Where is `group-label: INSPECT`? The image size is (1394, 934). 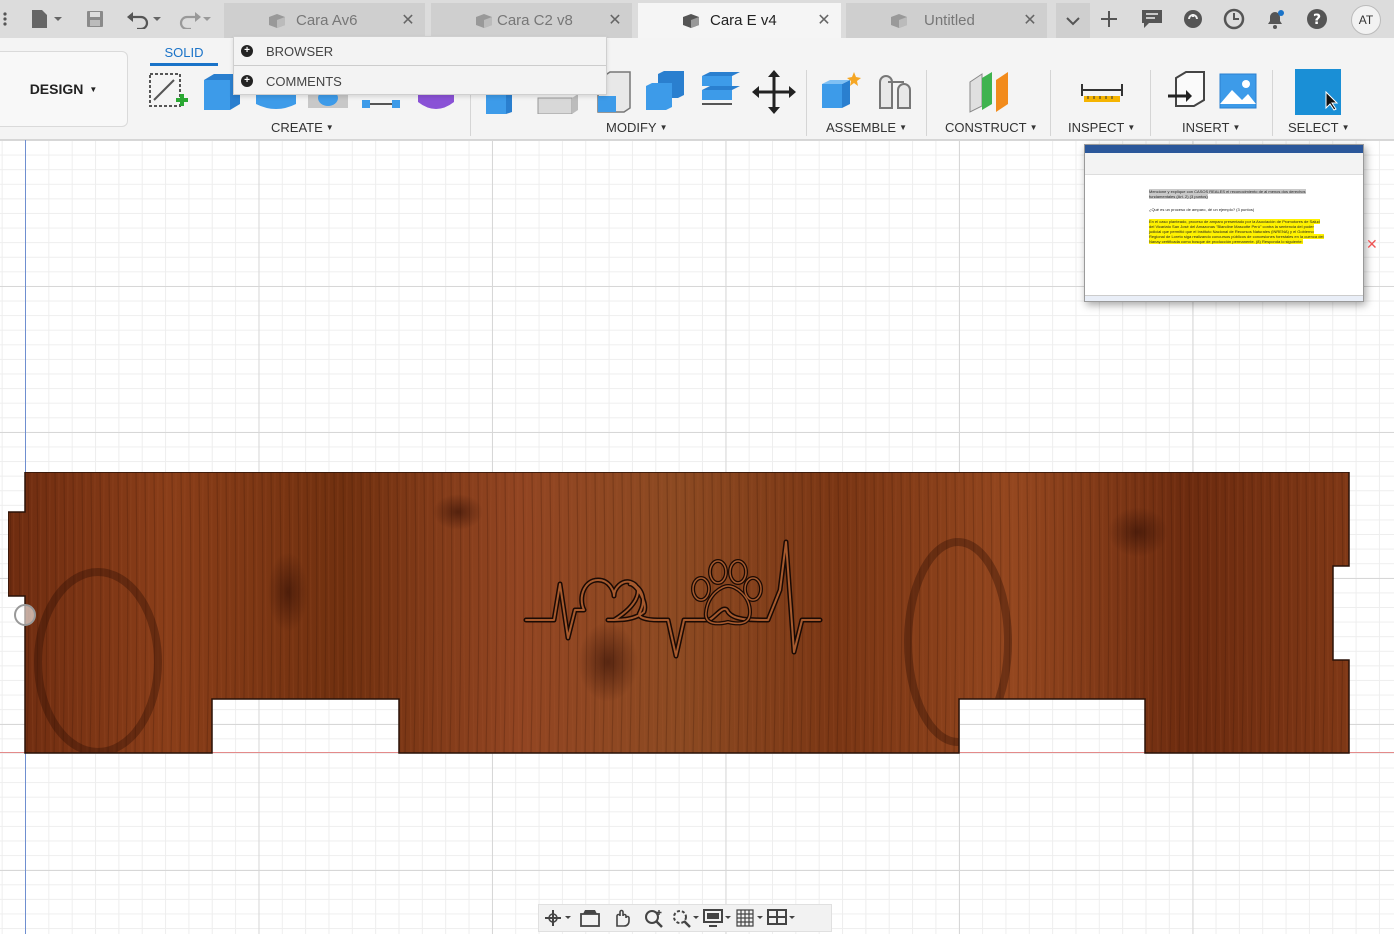
group-label: INSPECT is located at coordinates (1096, 127).